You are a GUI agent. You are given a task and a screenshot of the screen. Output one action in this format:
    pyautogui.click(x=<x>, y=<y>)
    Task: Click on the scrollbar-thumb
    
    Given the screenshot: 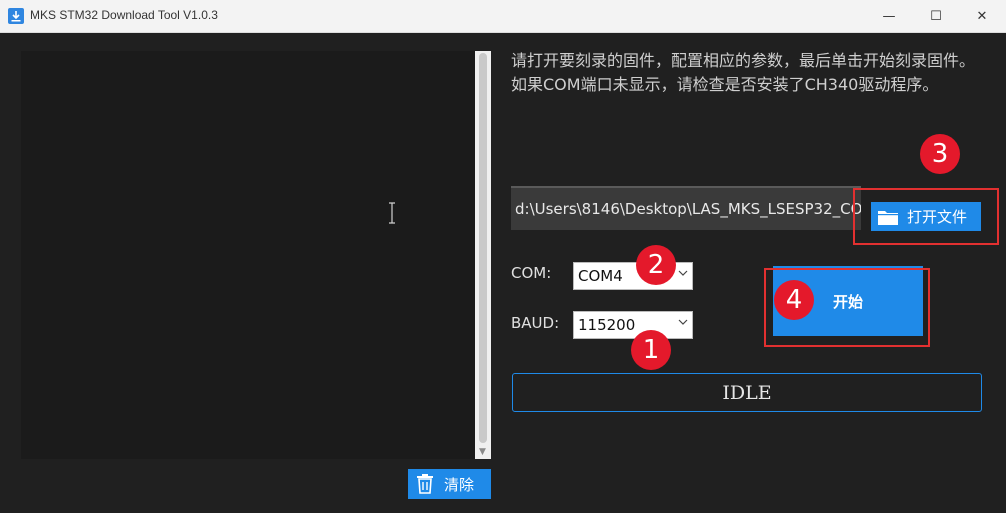 What is the action you would take?
    pyautogui.click(x=483, y=248)
    